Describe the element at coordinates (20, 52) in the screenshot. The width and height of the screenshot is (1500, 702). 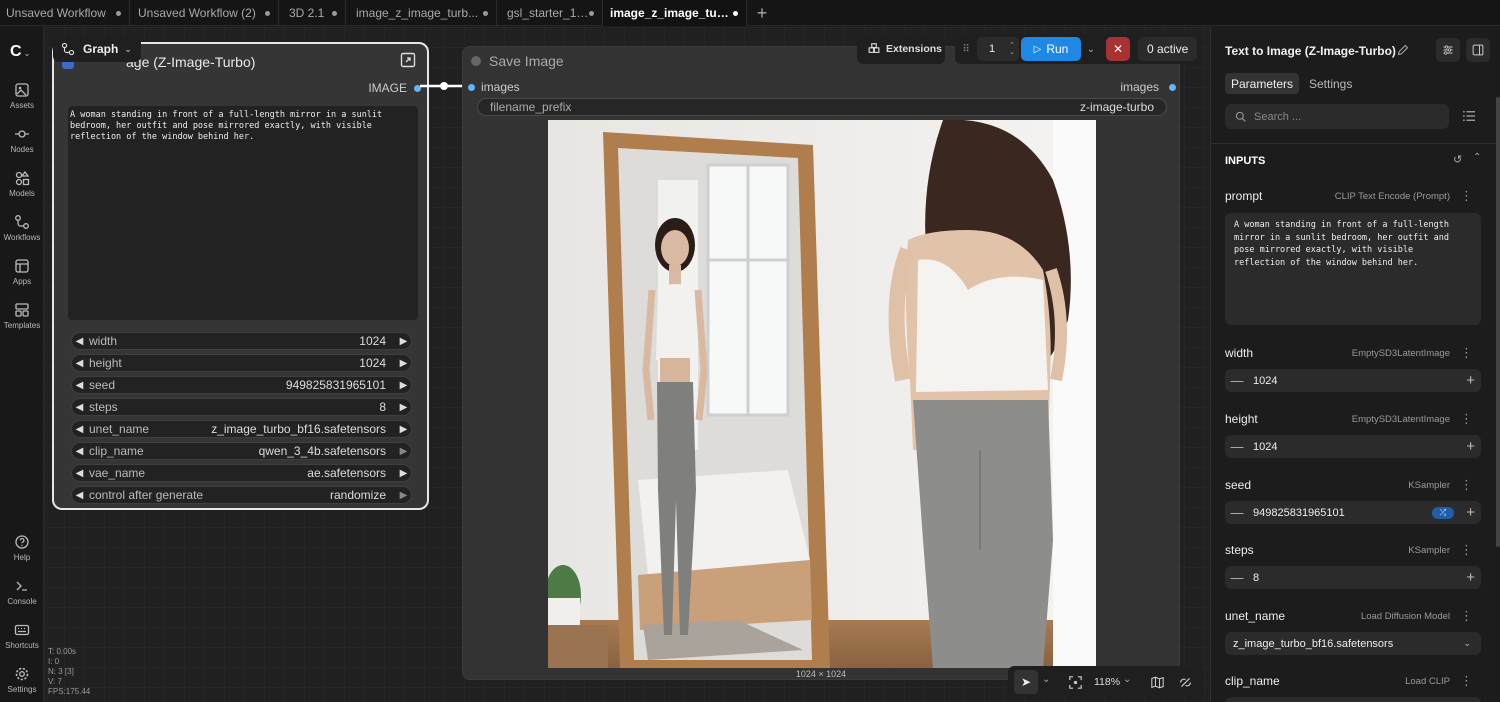
I see `comfy-logo: C ⌄` at that location.